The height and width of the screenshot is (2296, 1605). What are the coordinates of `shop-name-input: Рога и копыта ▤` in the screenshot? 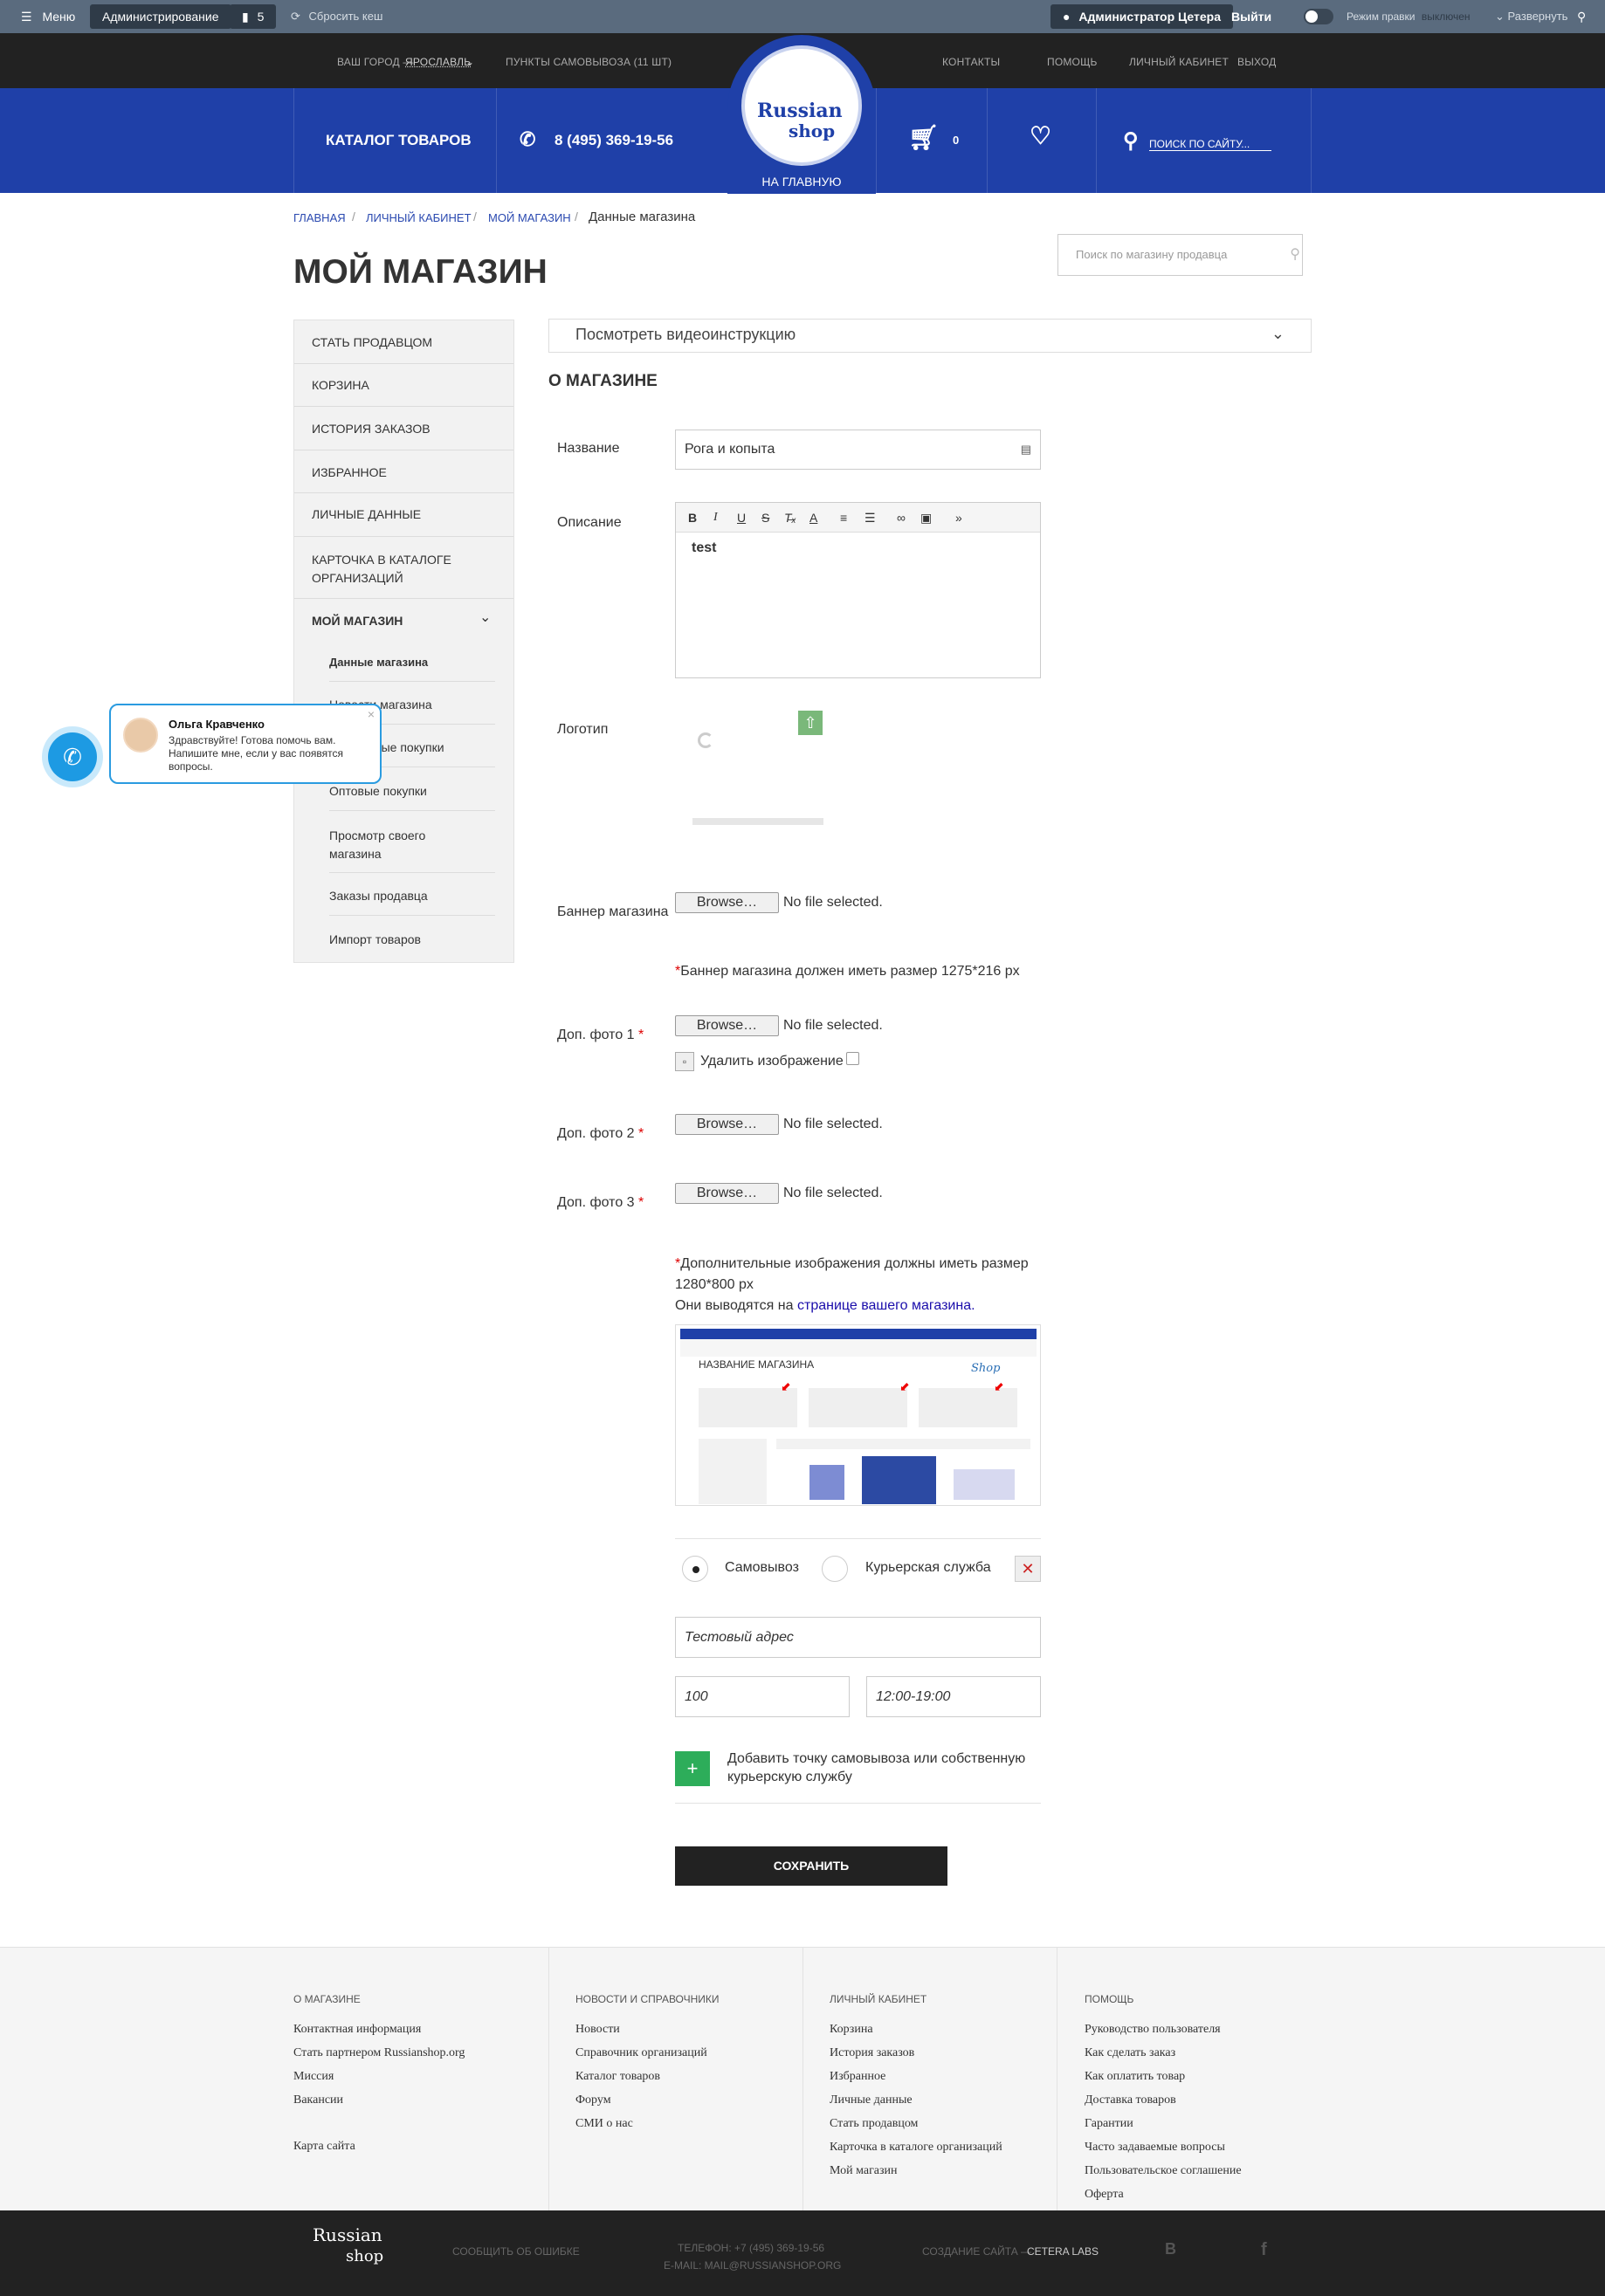 It's located at (858, 450).